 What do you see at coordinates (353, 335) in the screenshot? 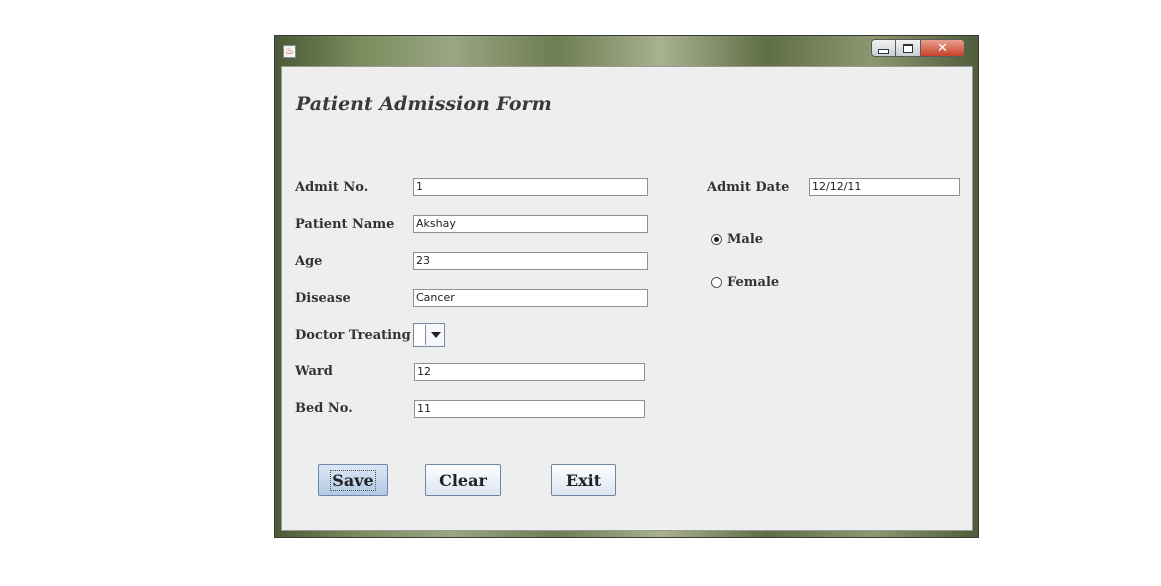
I see `doctor-treating-label: Doctor Treating` at bounding box center [353, 335].